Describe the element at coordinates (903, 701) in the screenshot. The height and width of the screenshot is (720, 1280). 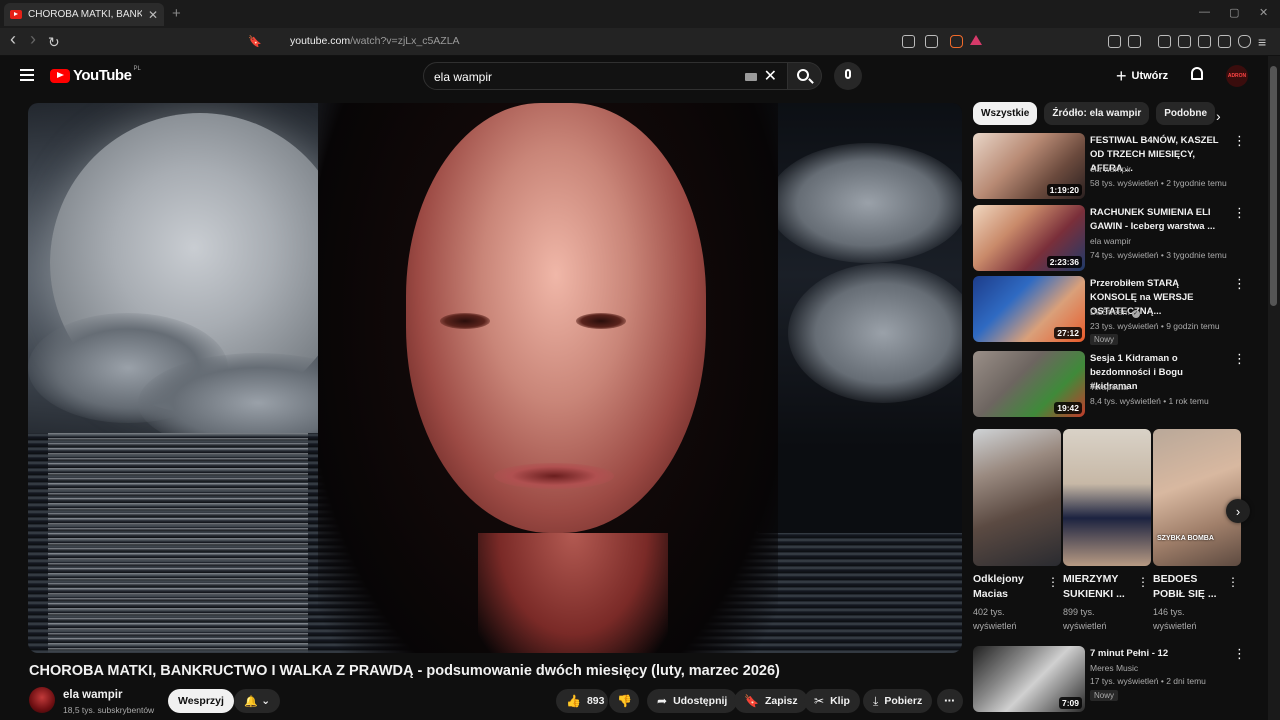
I see `download-label: Pobierz` at that location.